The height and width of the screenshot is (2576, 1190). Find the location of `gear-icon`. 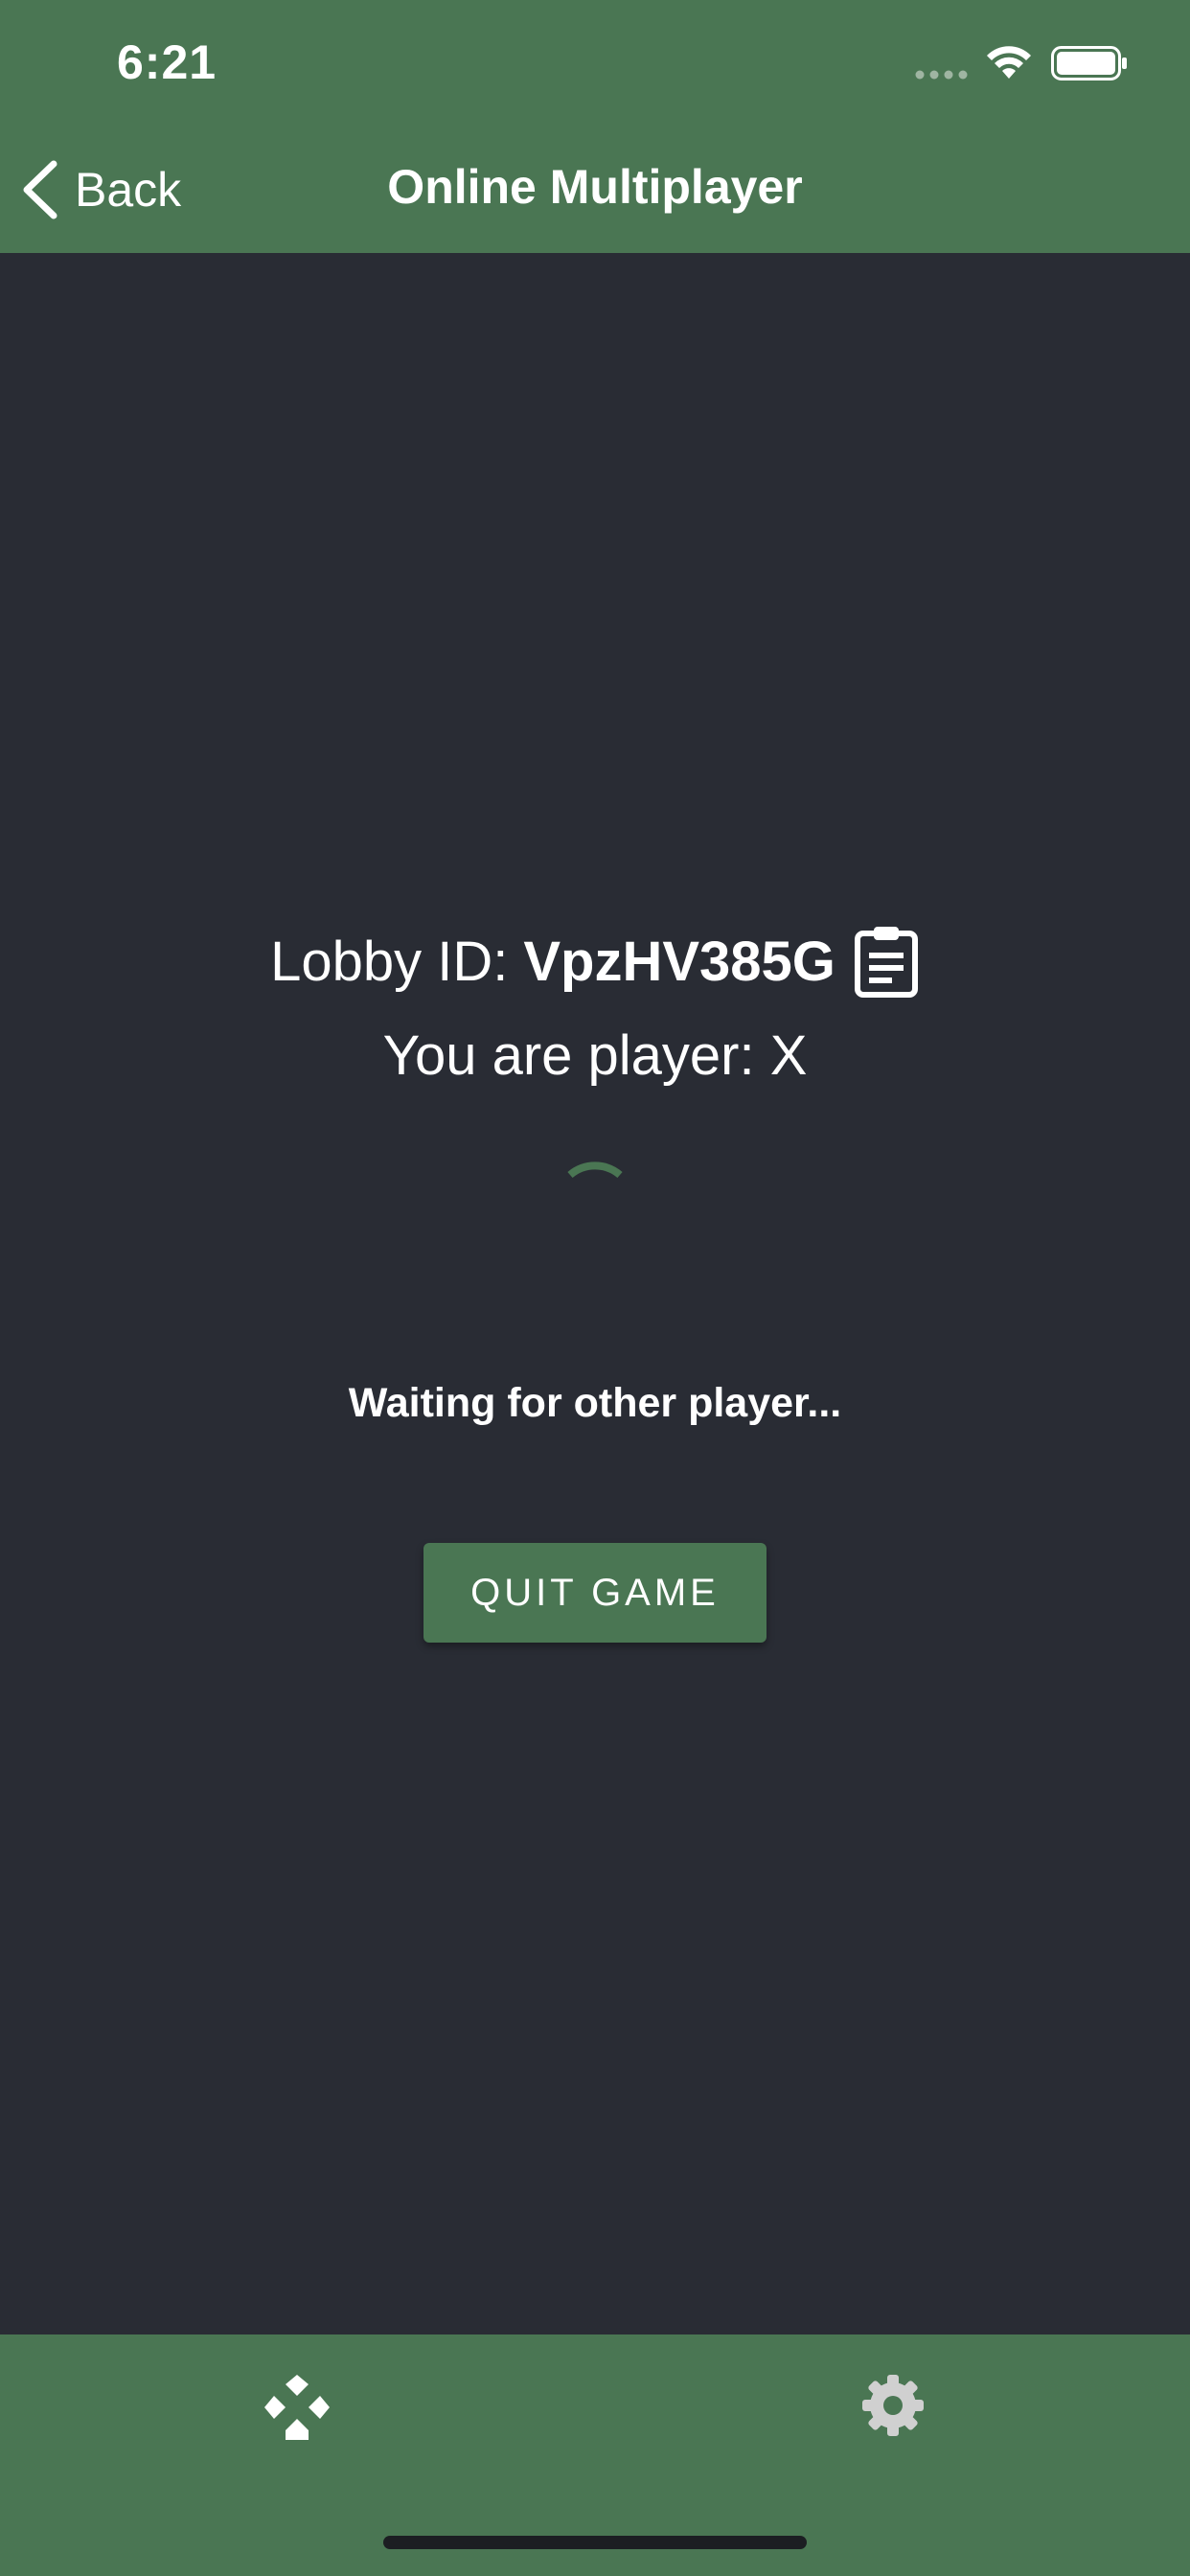

gear-icon is located at coordinates (893, 2405).